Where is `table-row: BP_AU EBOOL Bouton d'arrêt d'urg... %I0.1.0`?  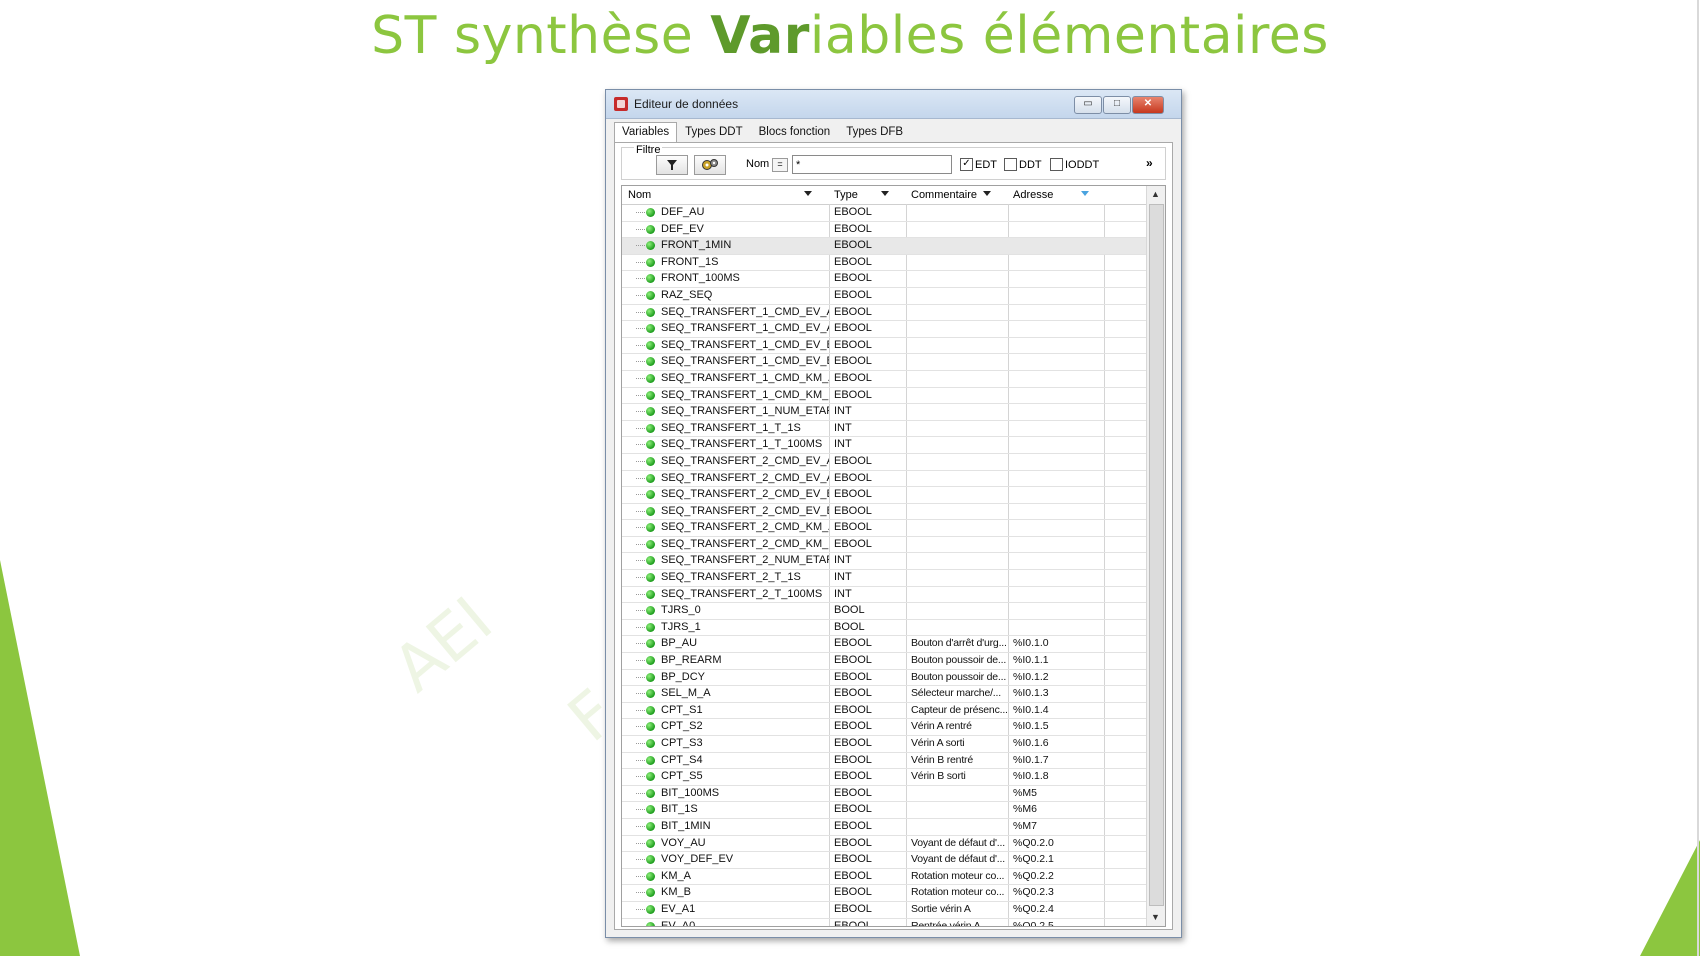 table-row: BP_AU EBOOL Bouton d'arrêt d'urg... %I0.1.0 is located at coordinates (884, 645).